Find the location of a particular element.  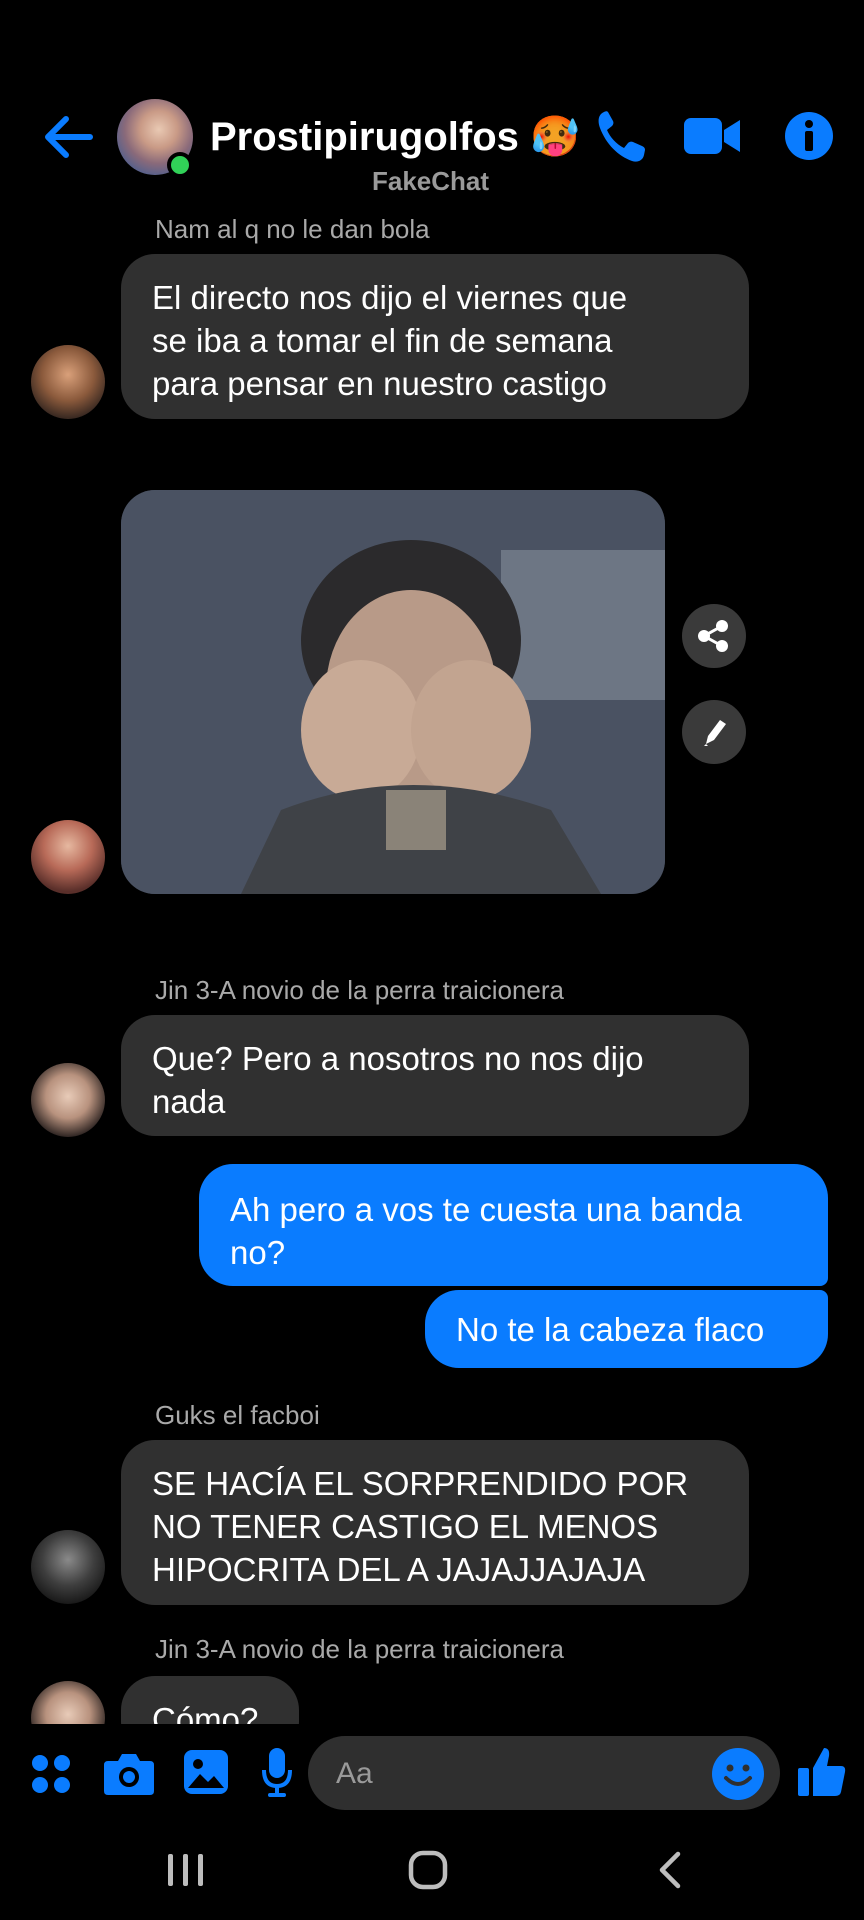

microphone-icon is located at coordinates (277, 1773).